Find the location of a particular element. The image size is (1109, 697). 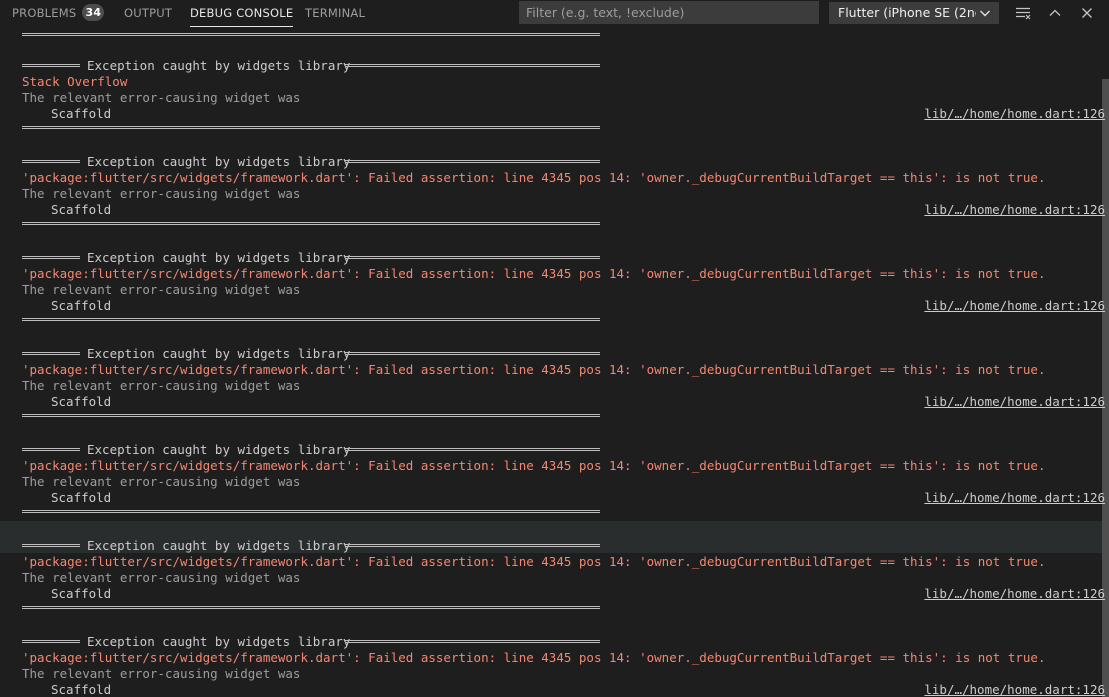

filter-input is located at coordinates (669, 12).